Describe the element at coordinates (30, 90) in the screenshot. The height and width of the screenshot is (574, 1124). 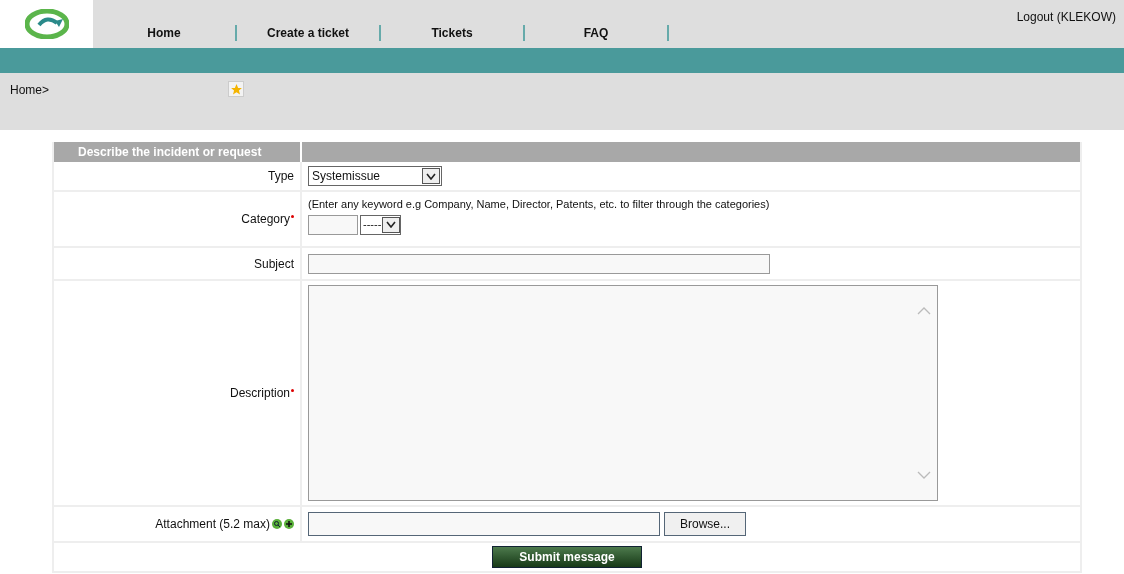
I see `breadcrumb: Home>` at that location.